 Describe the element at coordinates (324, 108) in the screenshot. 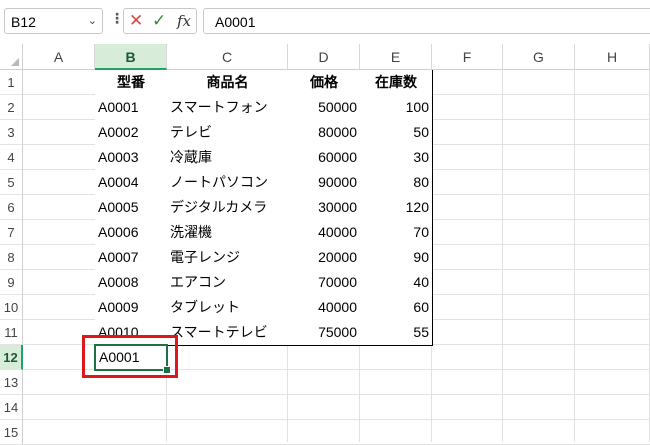

I see `table-cell: 50000` at that location.